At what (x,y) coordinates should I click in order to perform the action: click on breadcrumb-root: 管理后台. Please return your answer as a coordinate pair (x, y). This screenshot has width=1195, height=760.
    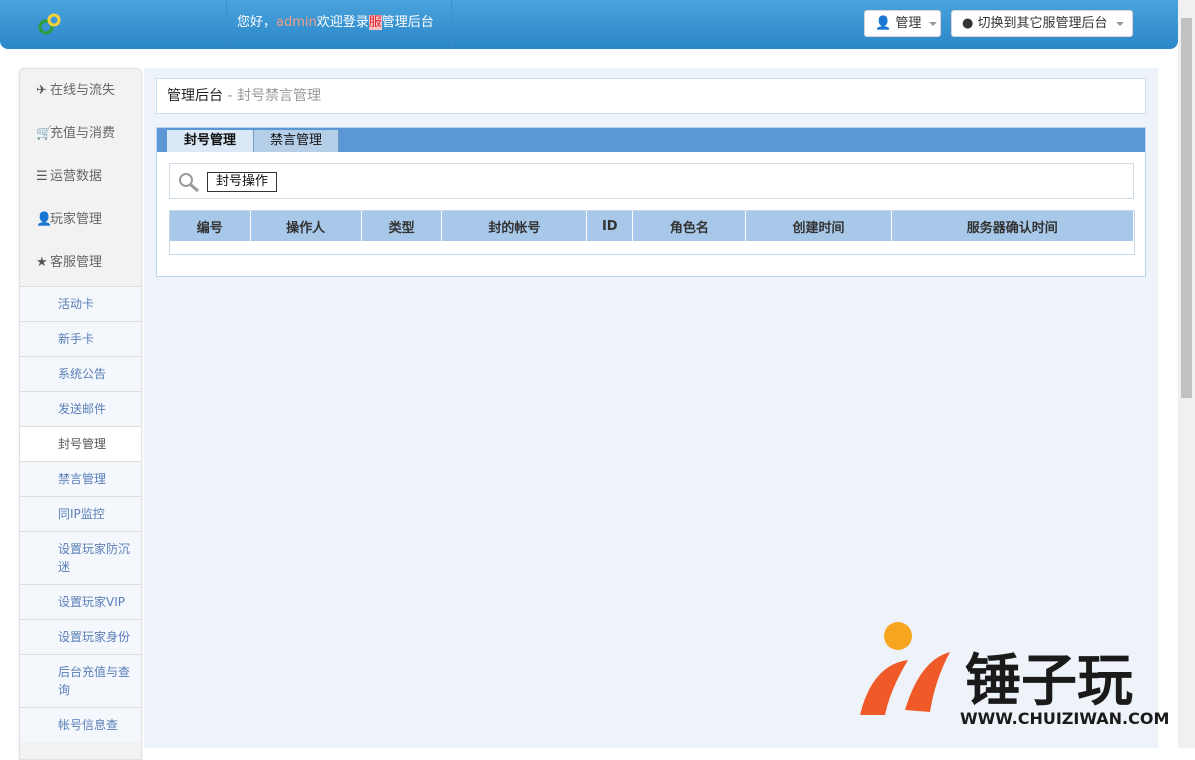
    Looking at the image, I should click on (195, 96).